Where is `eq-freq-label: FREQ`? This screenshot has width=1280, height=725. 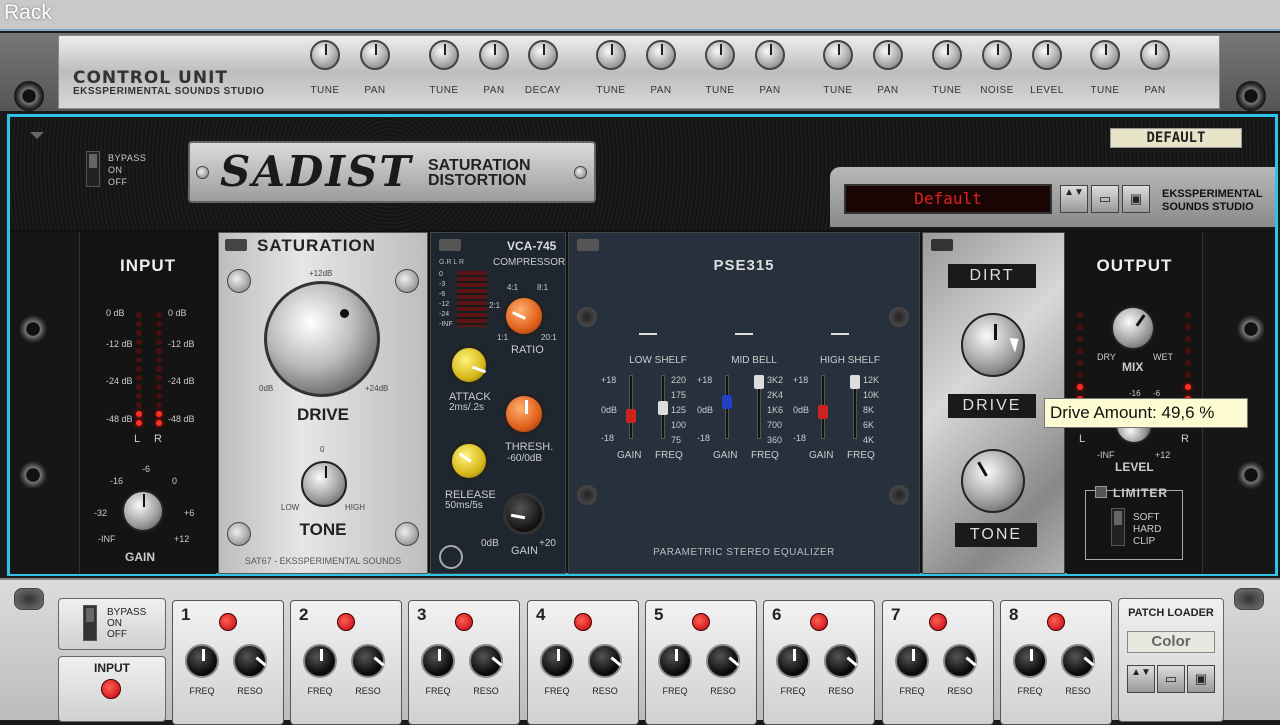 eq-freq-label: FREQ is located at coordinates (765, 455).